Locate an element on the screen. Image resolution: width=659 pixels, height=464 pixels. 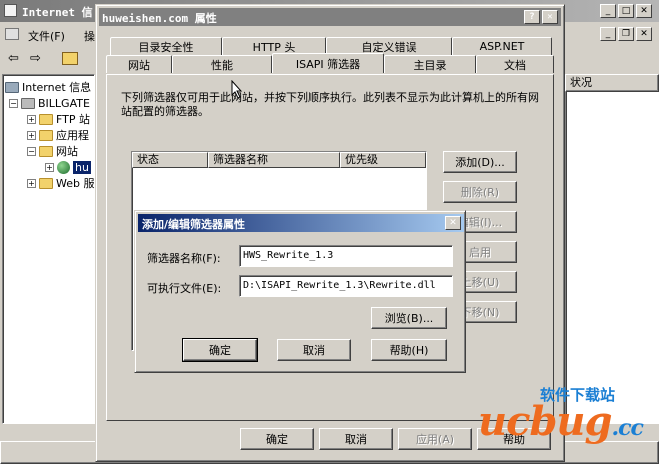
tree-item-webext: + Web 服 is located at coordinates (60, 183).